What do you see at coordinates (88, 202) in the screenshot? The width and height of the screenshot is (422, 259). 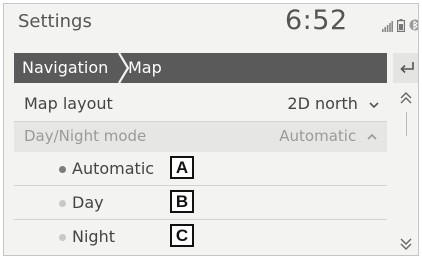 I see `option-label: Day` at bounding box center [88, 202].